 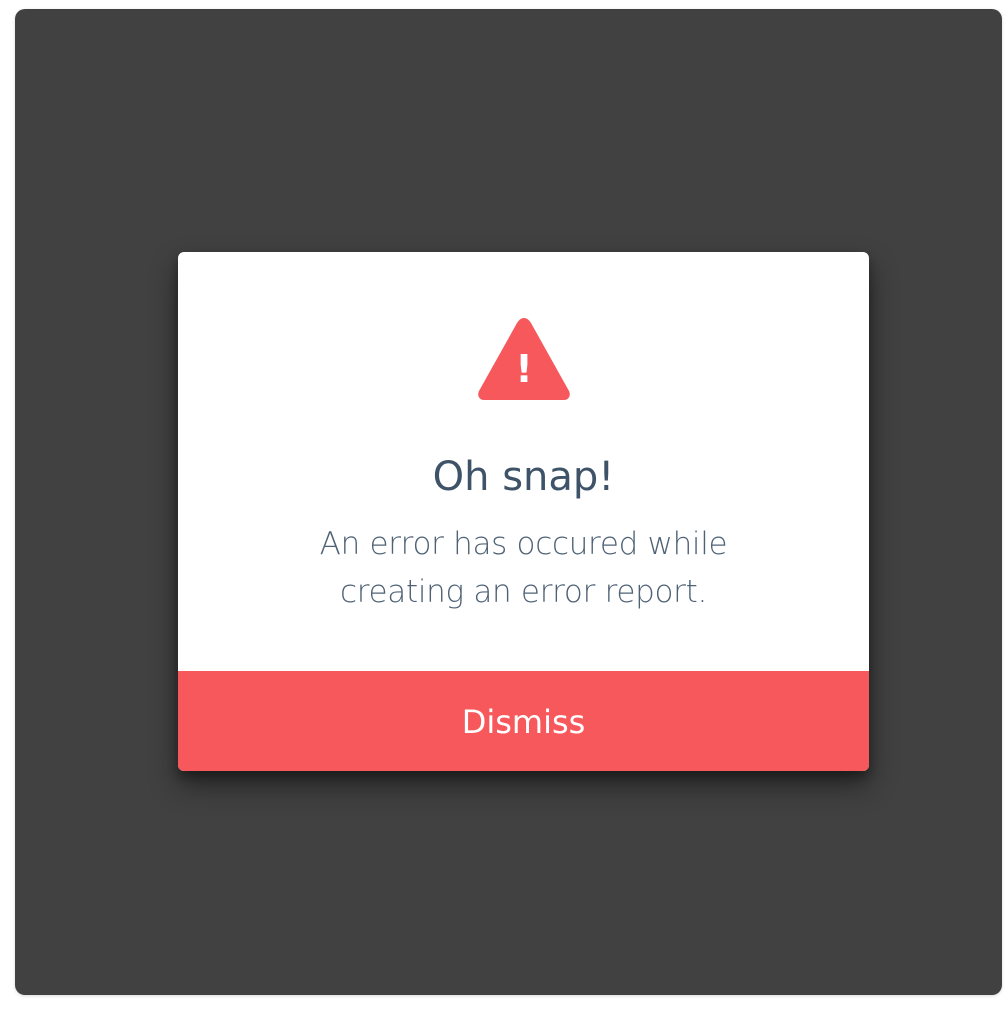 I want to click on exclamation-mark: !, so click(x=523, y=369).